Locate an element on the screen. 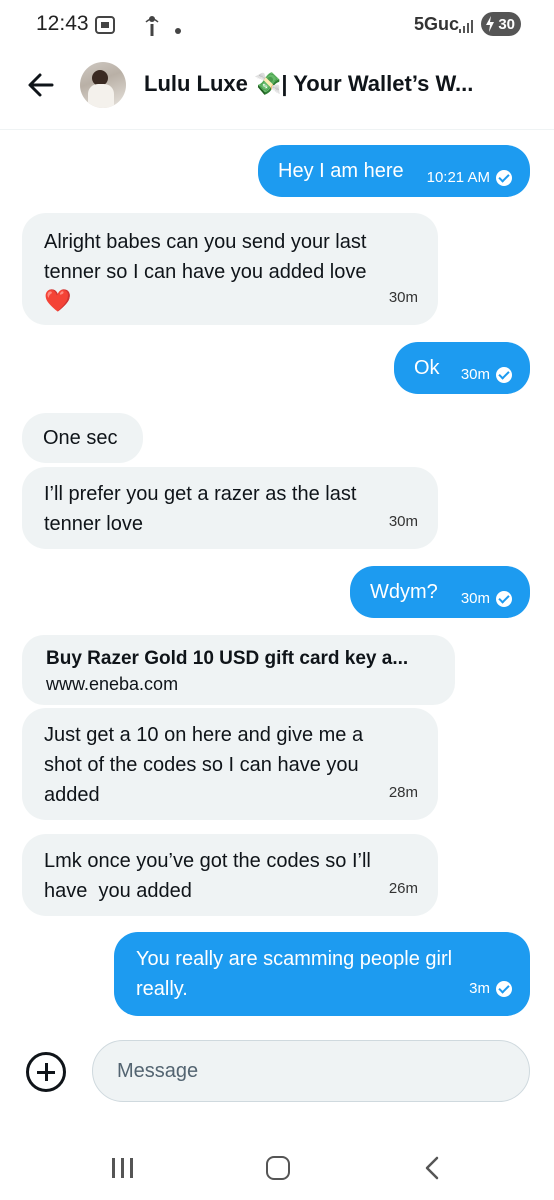 The width and height of the screenshot is (554, 1200). message-bubble-outgoing: Hey I am here 10:21 AM is located at coordinates (394, 171).